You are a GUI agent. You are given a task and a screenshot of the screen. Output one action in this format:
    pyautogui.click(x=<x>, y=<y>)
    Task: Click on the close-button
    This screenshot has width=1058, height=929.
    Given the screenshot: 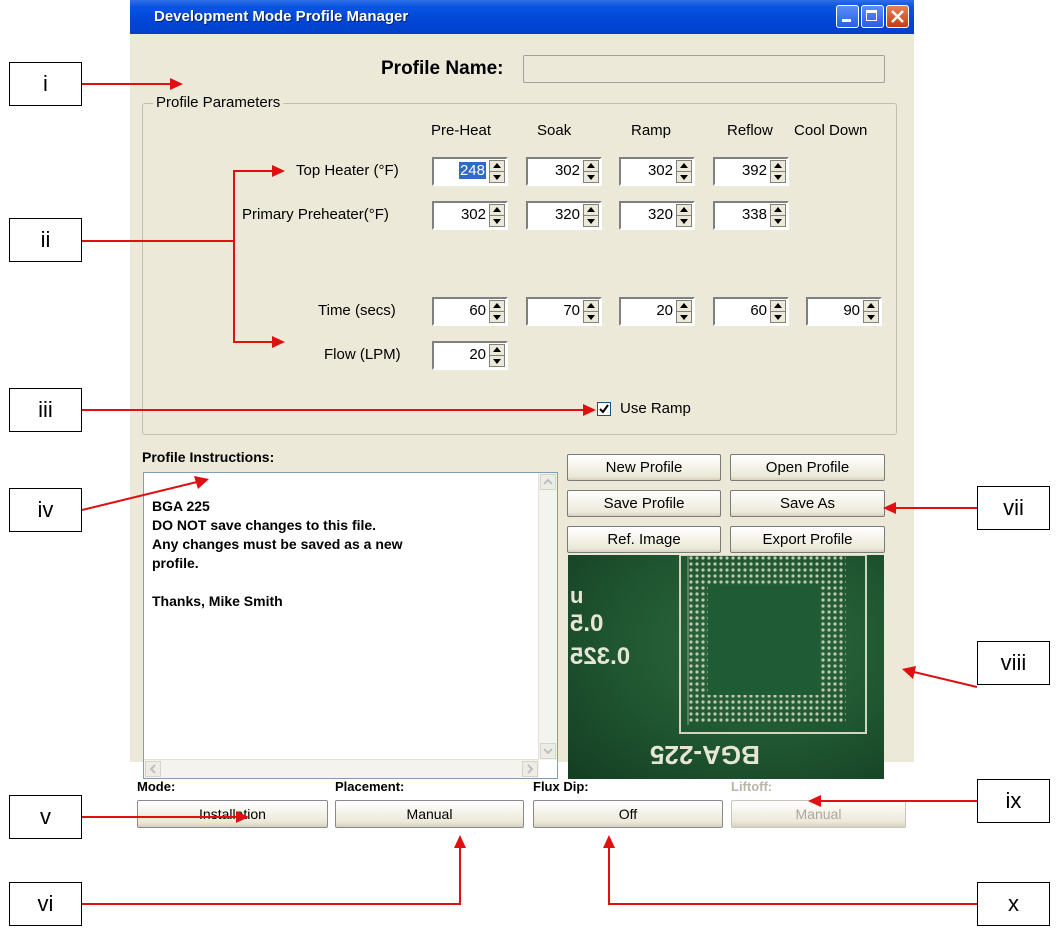 What is the action you would take?
    pyautogui.click(x=897, y=16)
    